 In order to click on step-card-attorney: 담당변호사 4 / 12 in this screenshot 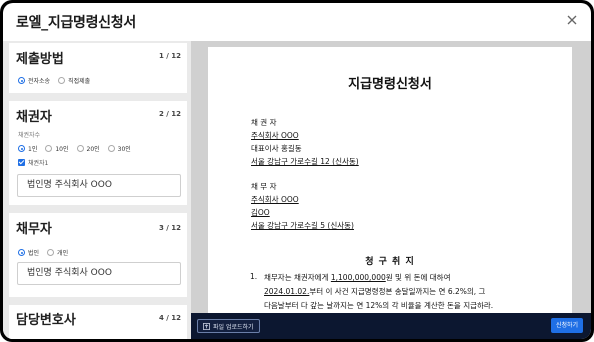, I will do `click(98, 322)`.